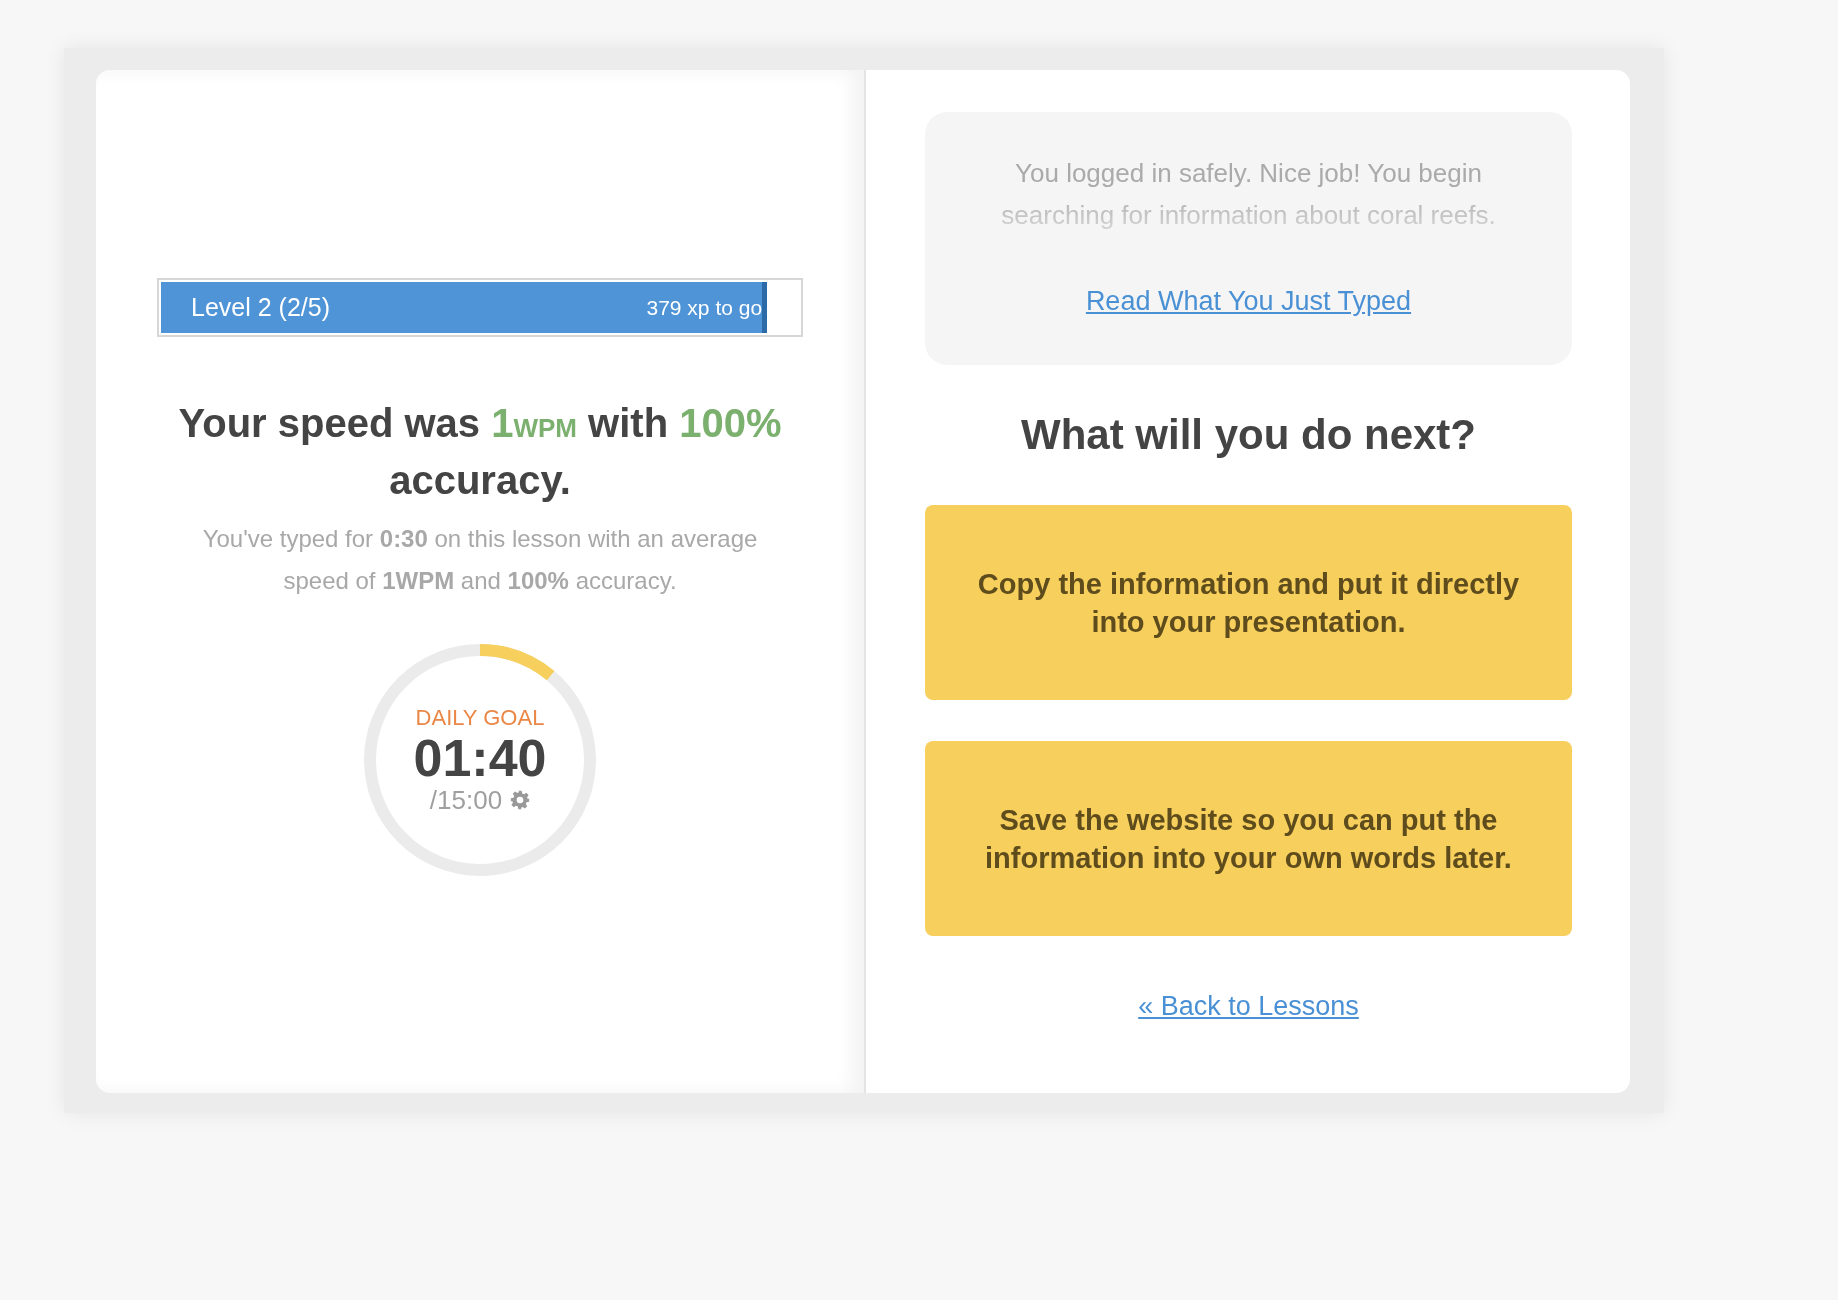 The image size is (1838, 1300). I want to click on speed-result-heading: Your speed was 1WPM with 100% accuracy., so click(480, 452).